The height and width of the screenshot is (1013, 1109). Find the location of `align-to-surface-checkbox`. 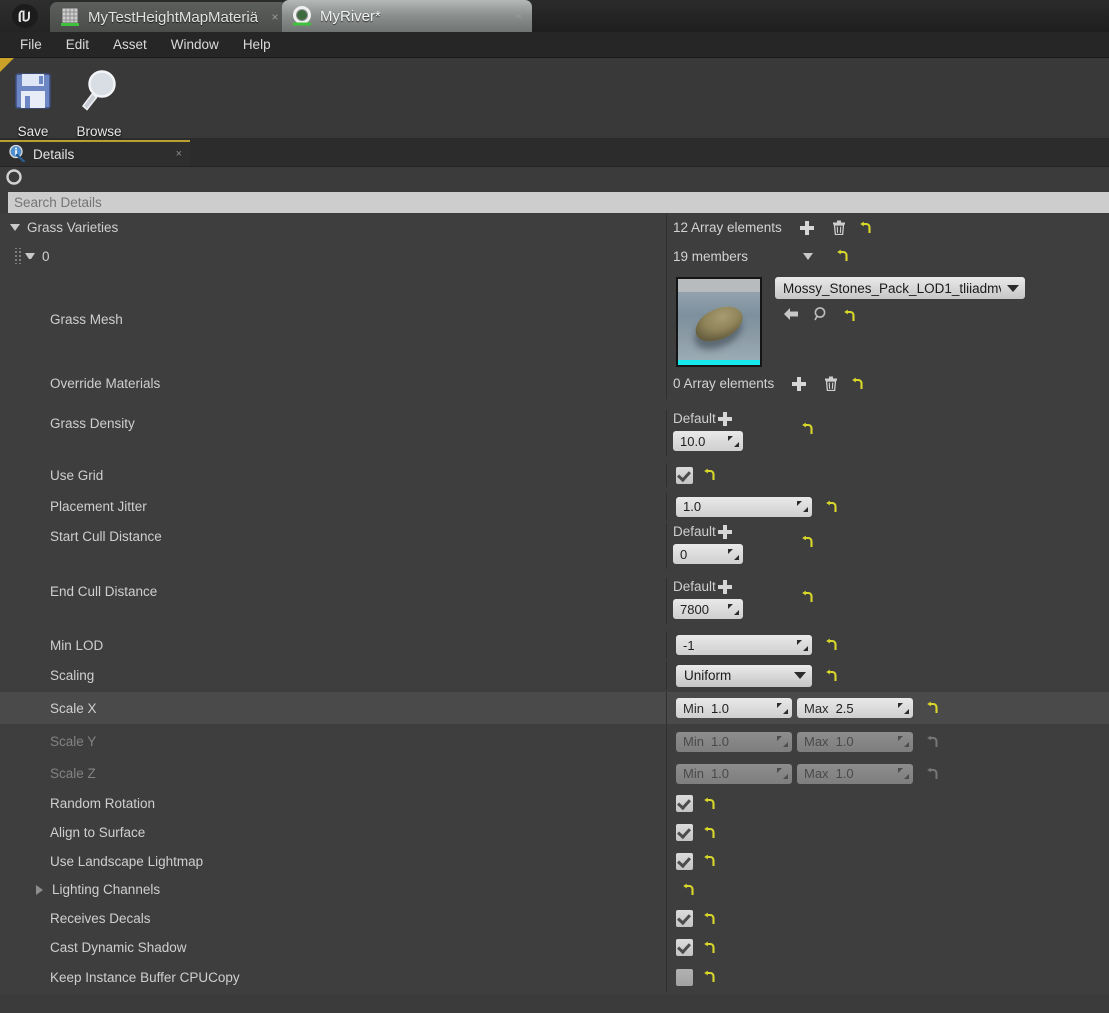

align-to-surface-checkbox is located at coordinates (684, 832).